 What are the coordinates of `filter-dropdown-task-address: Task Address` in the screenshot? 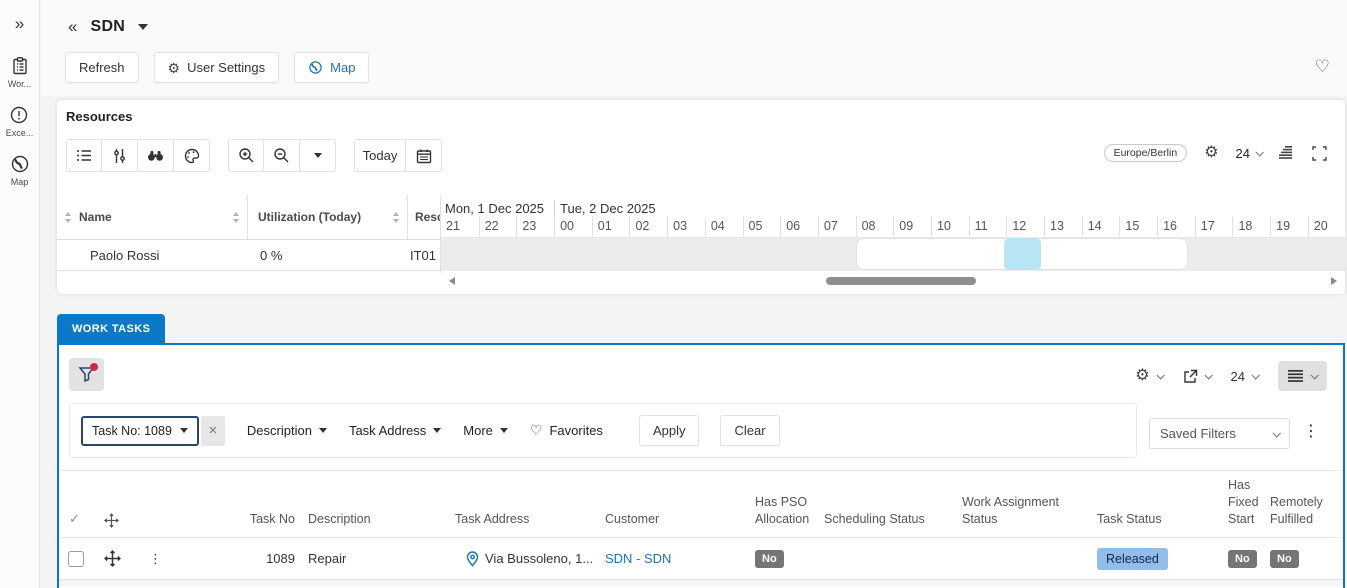 It's located at (395, 430).